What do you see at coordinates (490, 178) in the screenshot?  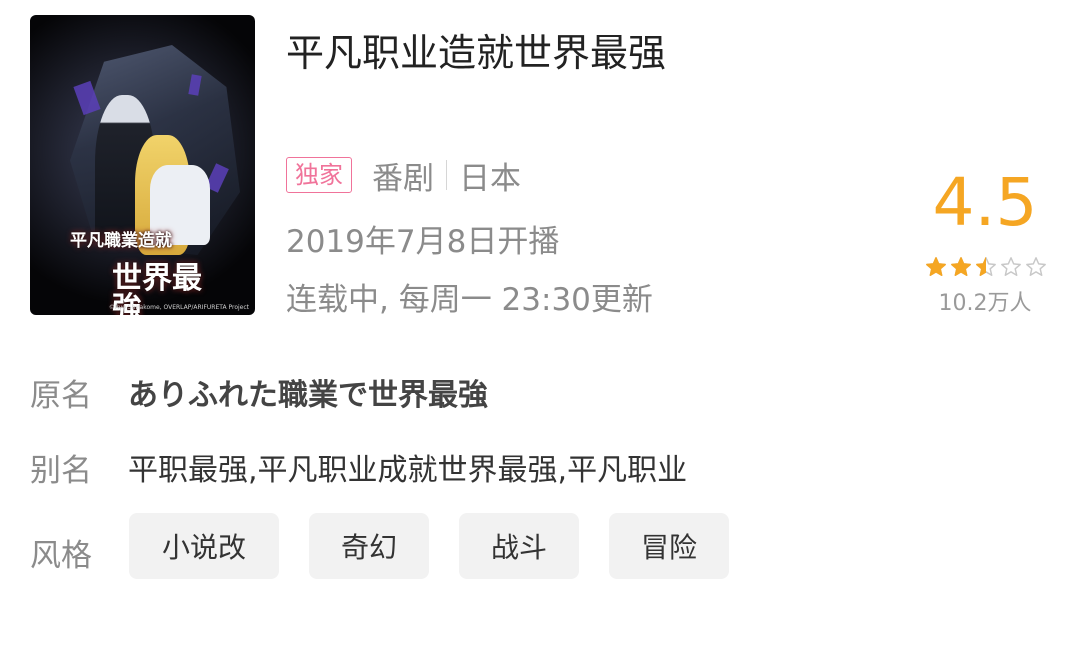 I see `region-label: 日本` at bounding box center [490, 178].